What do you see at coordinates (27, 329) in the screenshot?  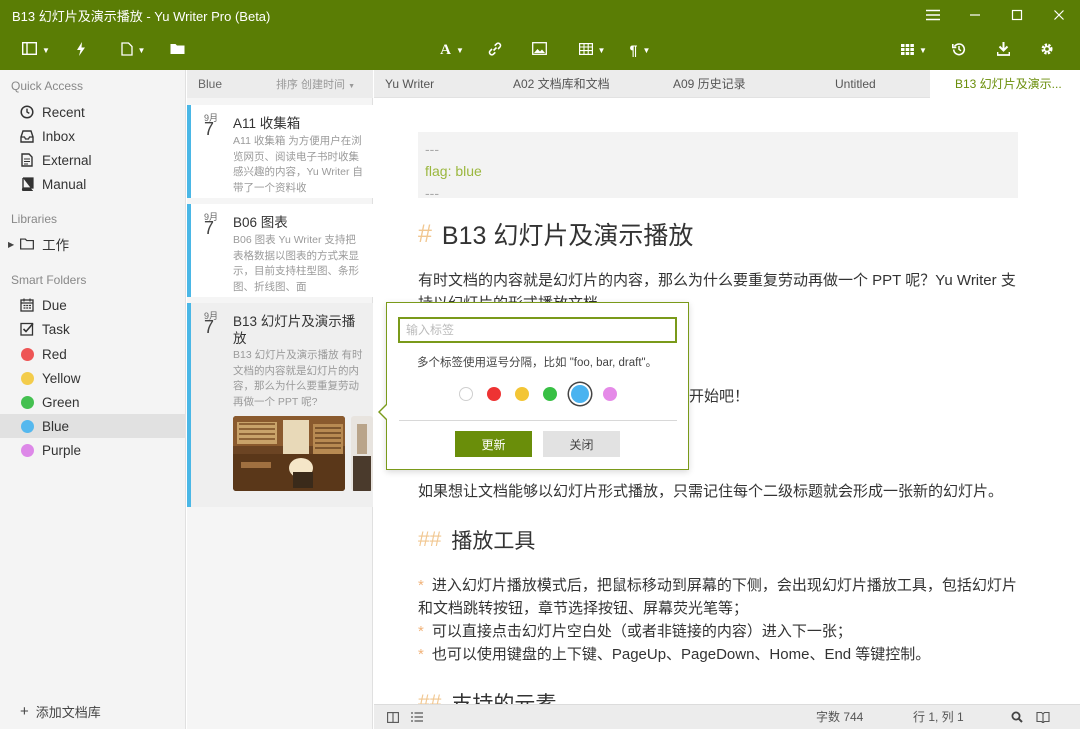 I see `checkbox-icon` at bounding box center [27, 329].